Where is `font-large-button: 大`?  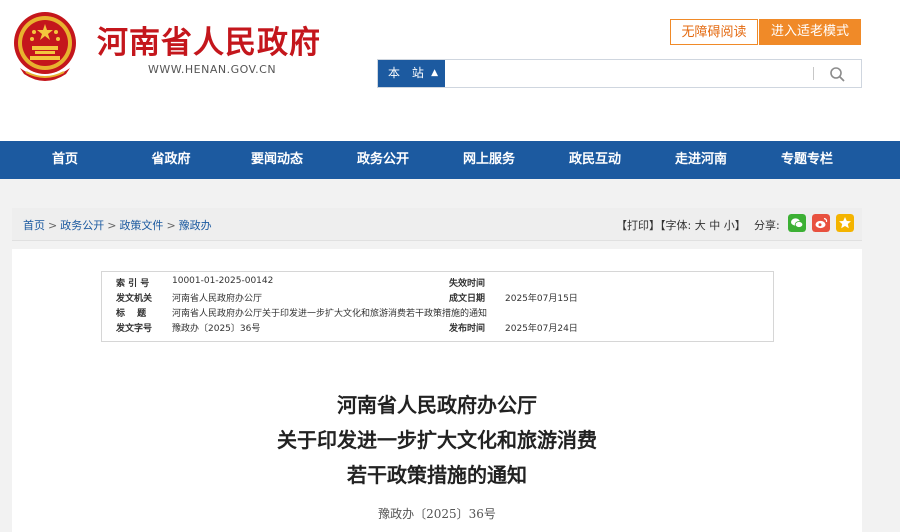 font-large-button: 大 is located at coordinates (700, 225).